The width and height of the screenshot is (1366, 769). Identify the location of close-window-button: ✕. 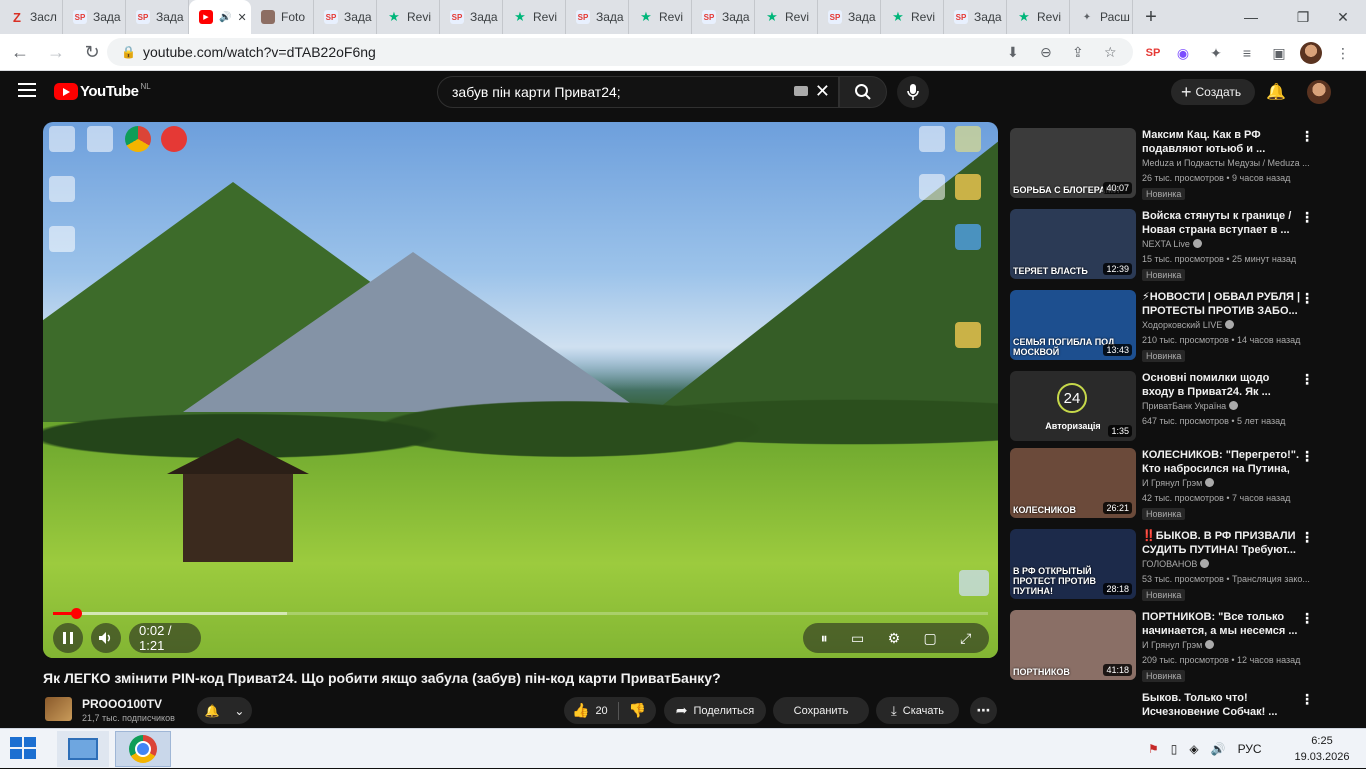
(1343, 17).